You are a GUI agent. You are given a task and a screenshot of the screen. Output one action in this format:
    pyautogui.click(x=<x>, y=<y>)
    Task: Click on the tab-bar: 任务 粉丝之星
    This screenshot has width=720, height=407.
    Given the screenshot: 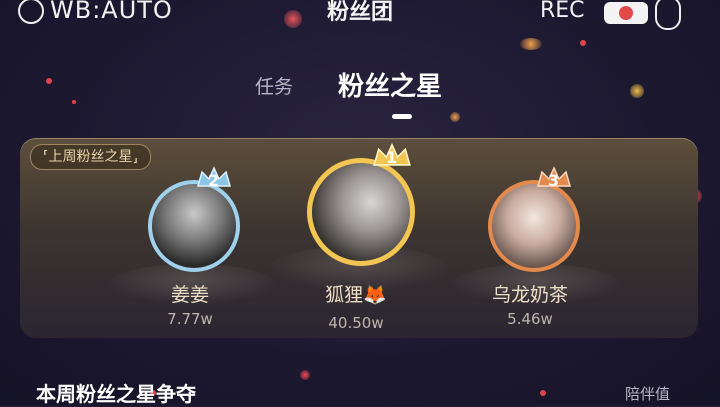 What is the action you would take?
    pyautogui.click(x=360, y=92)
    